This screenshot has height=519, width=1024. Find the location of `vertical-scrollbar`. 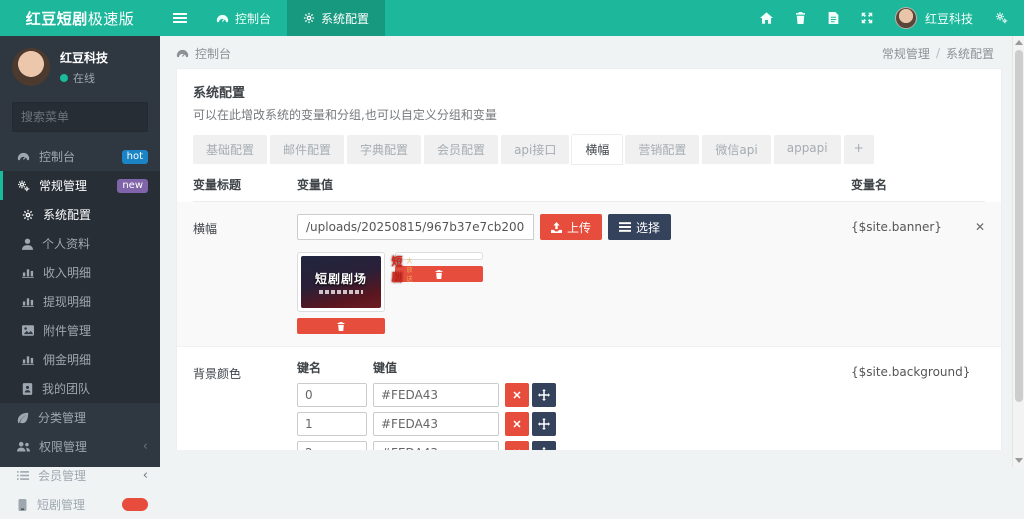

vertical-scrollbar is located at coordinates (1018, 251).